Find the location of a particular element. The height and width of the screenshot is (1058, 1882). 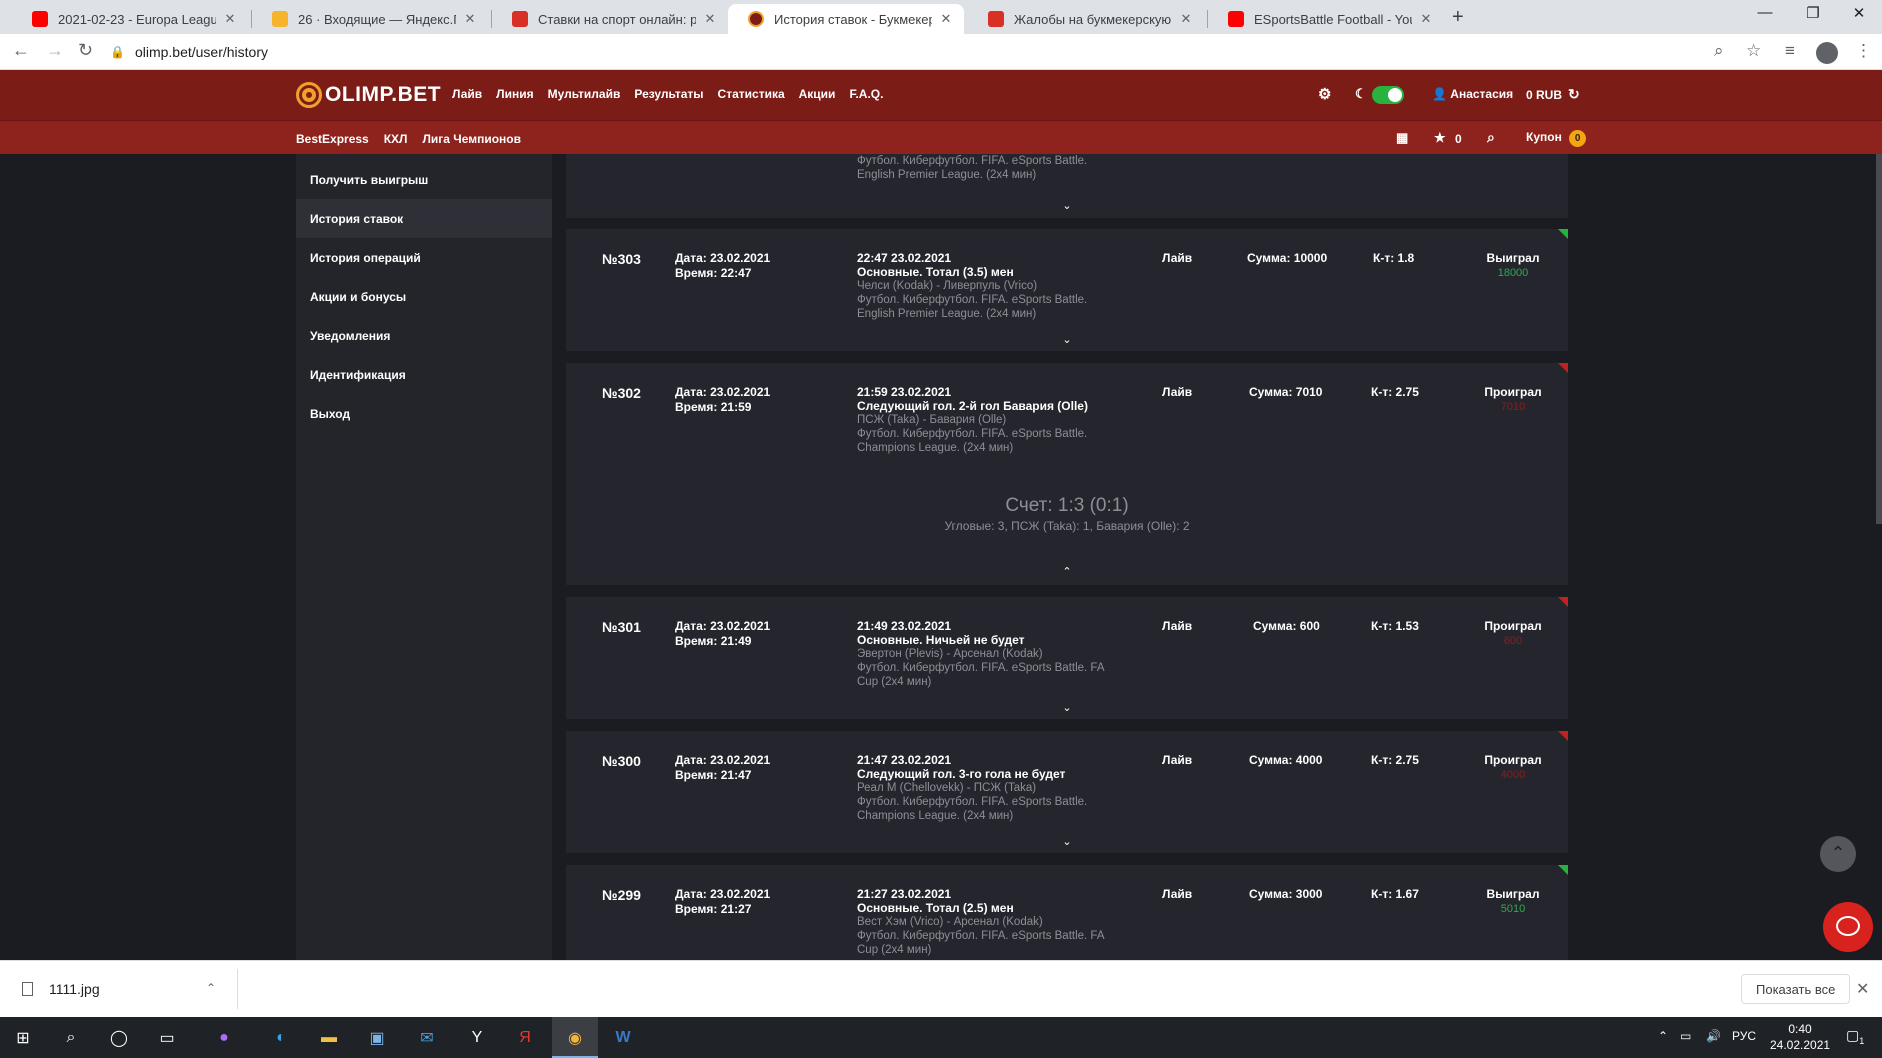

subnav-item-champions-league: Лига Чемпионов is located at coordinates (471, 139).